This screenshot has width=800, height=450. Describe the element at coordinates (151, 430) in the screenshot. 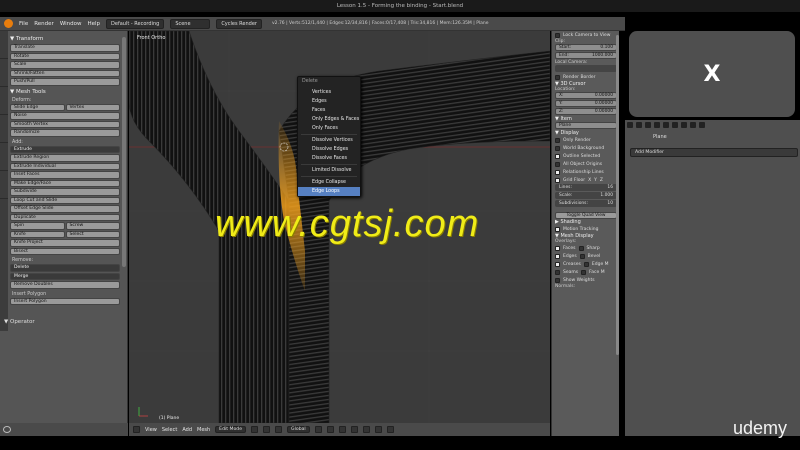

I see `menu-view: View` at that location.